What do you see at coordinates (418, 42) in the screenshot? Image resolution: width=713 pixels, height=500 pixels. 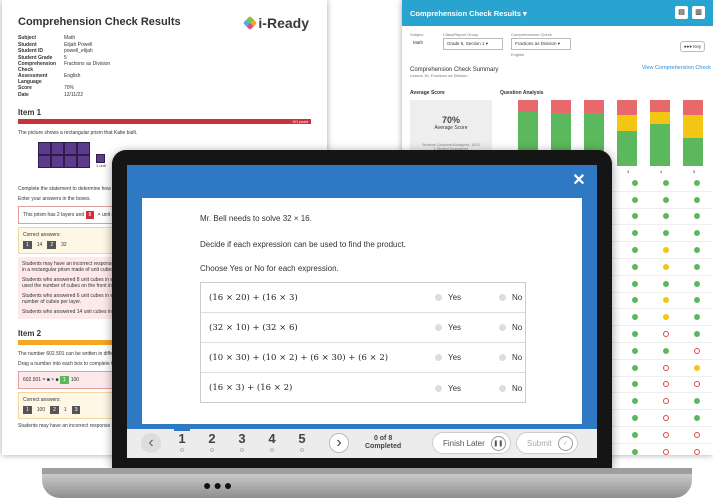 I see `subject-value: Math` at bounding box center [418, 42].